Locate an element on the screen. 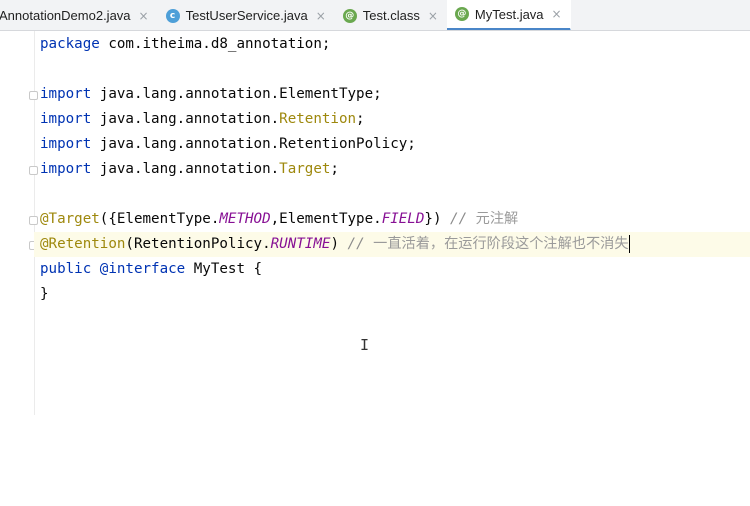 The image size is (750, 506). tab-mytest: @ MyTest.java × is located at coordinates (508, 15).